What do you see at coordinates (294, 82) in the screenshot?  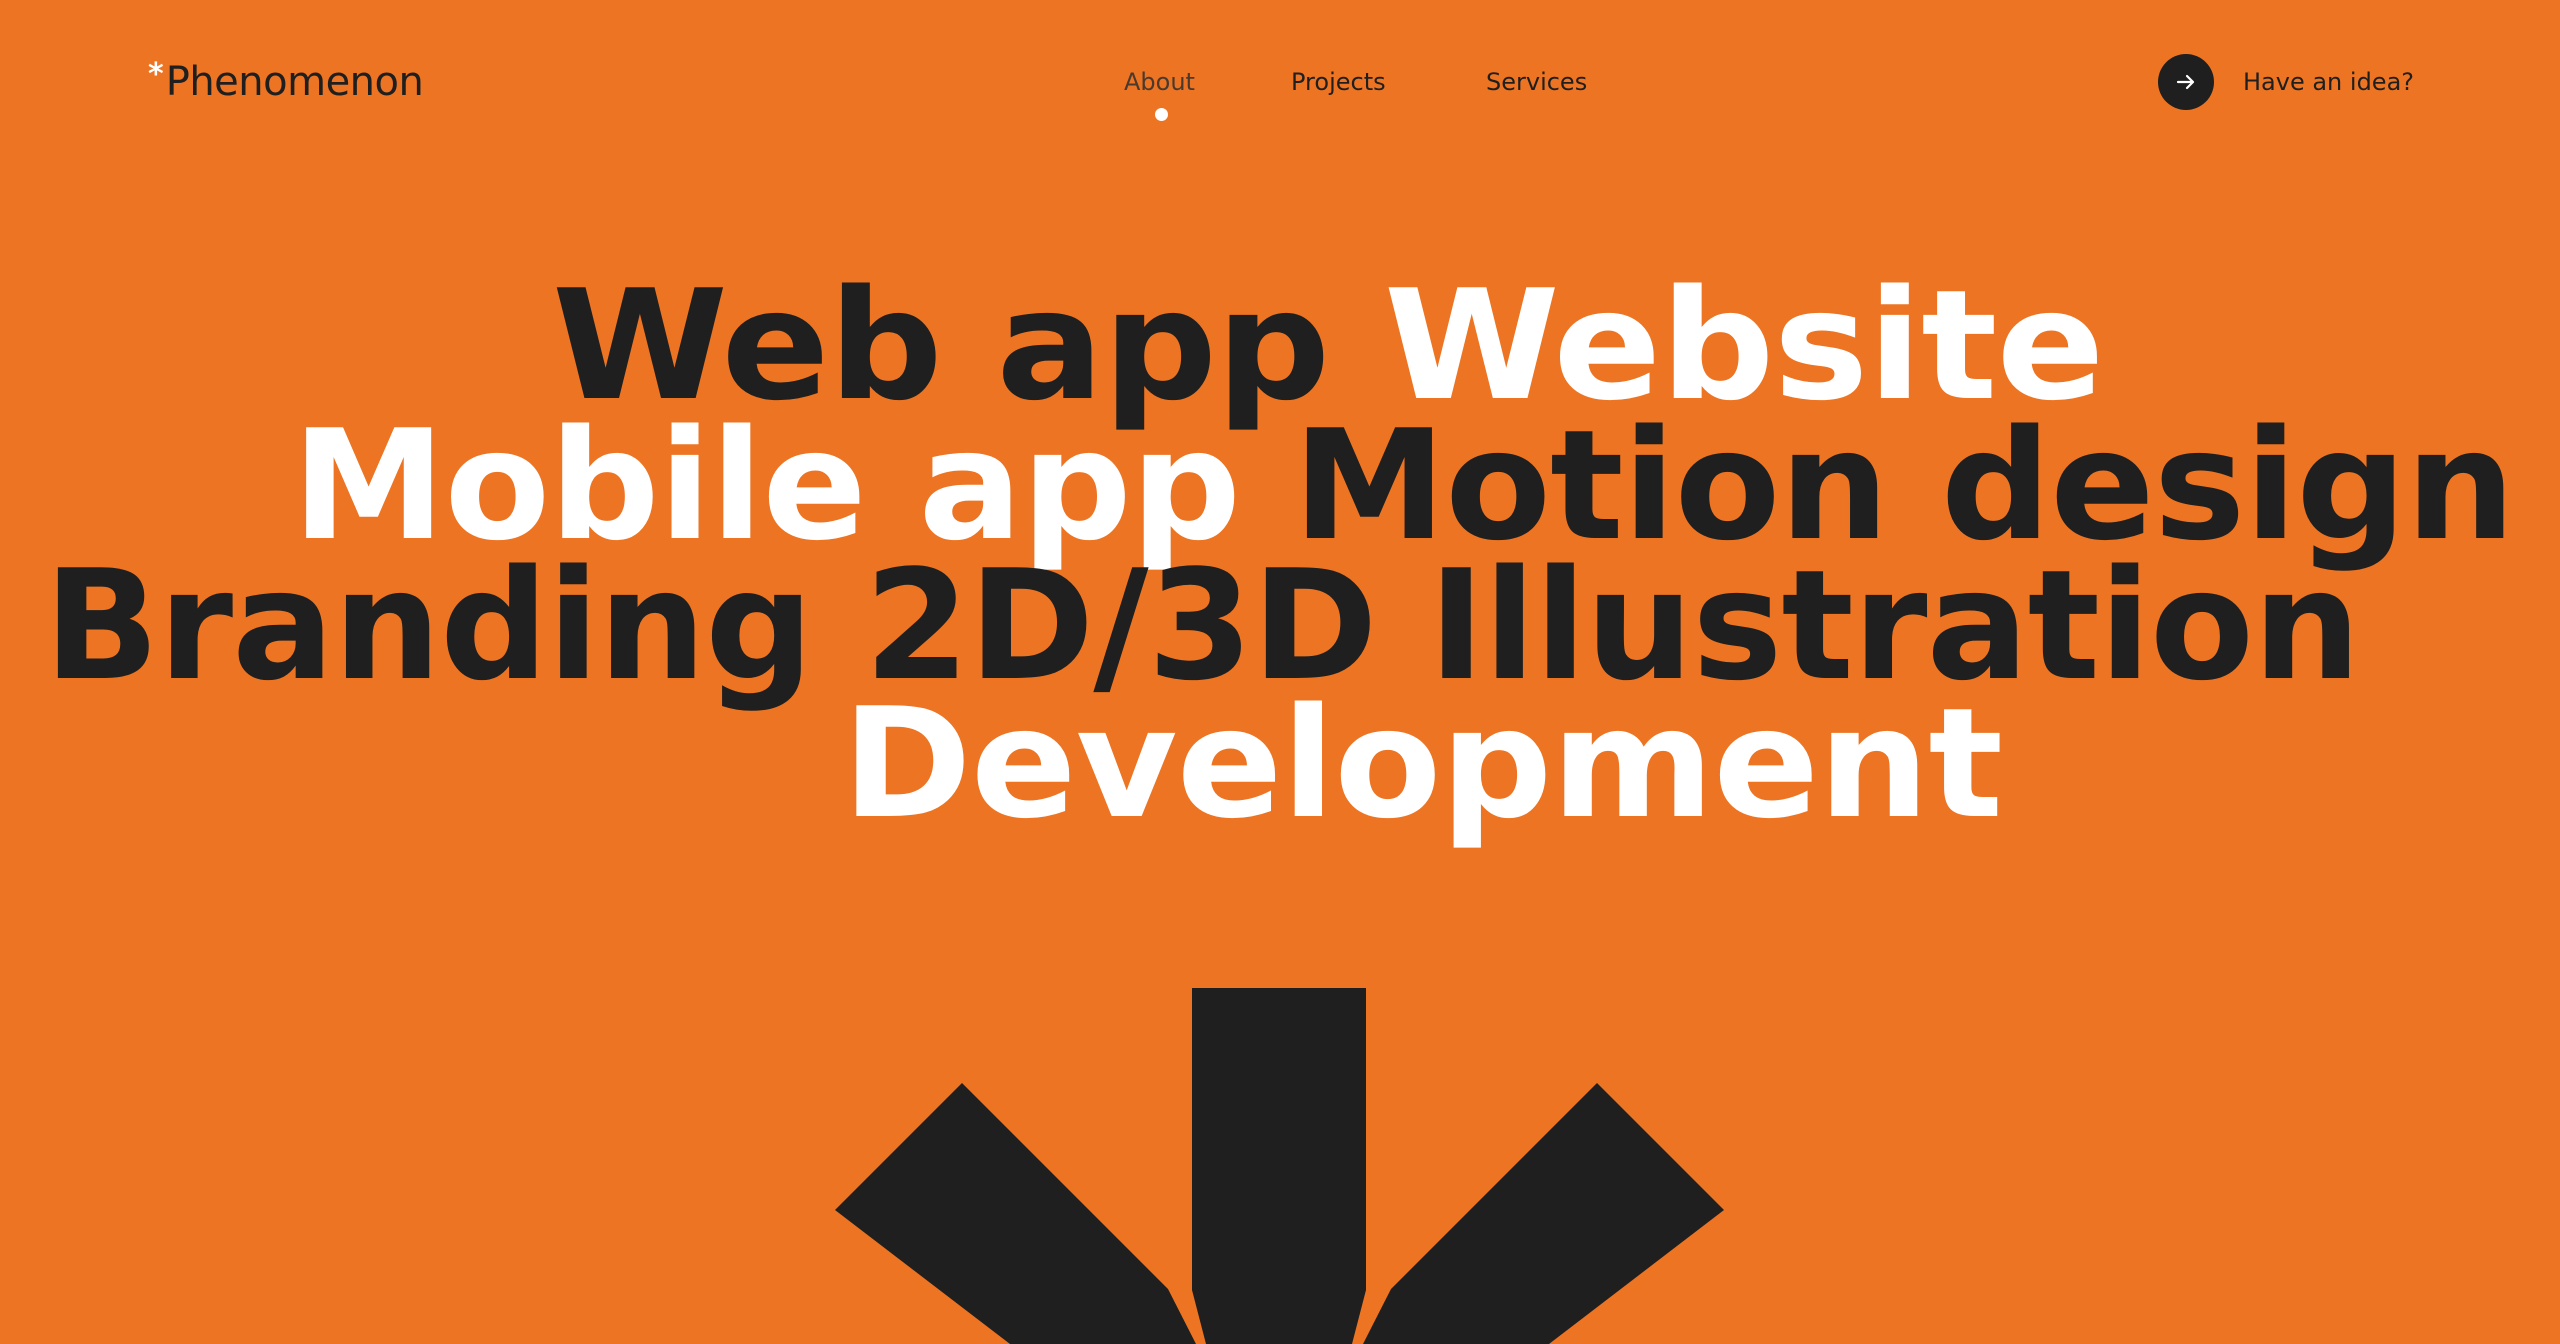 I see `logo-text: Phenomenon` at bounding box center [294, 82].